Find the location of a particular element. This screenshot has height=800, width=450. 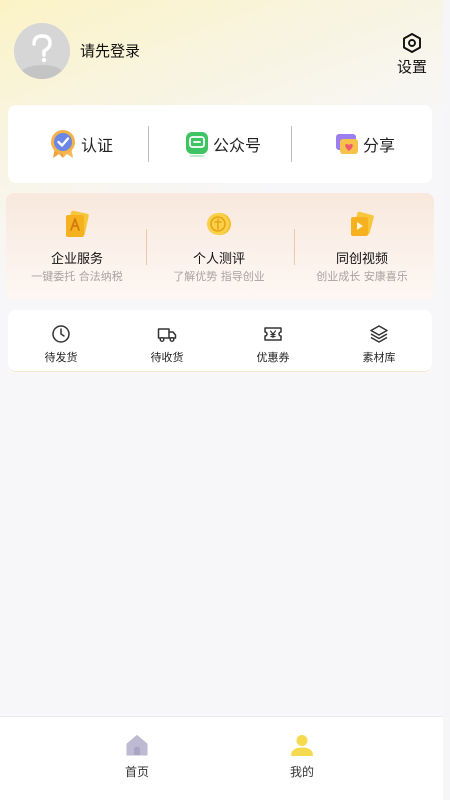

tab-label: 首页 is located at coordinates (136, 772).